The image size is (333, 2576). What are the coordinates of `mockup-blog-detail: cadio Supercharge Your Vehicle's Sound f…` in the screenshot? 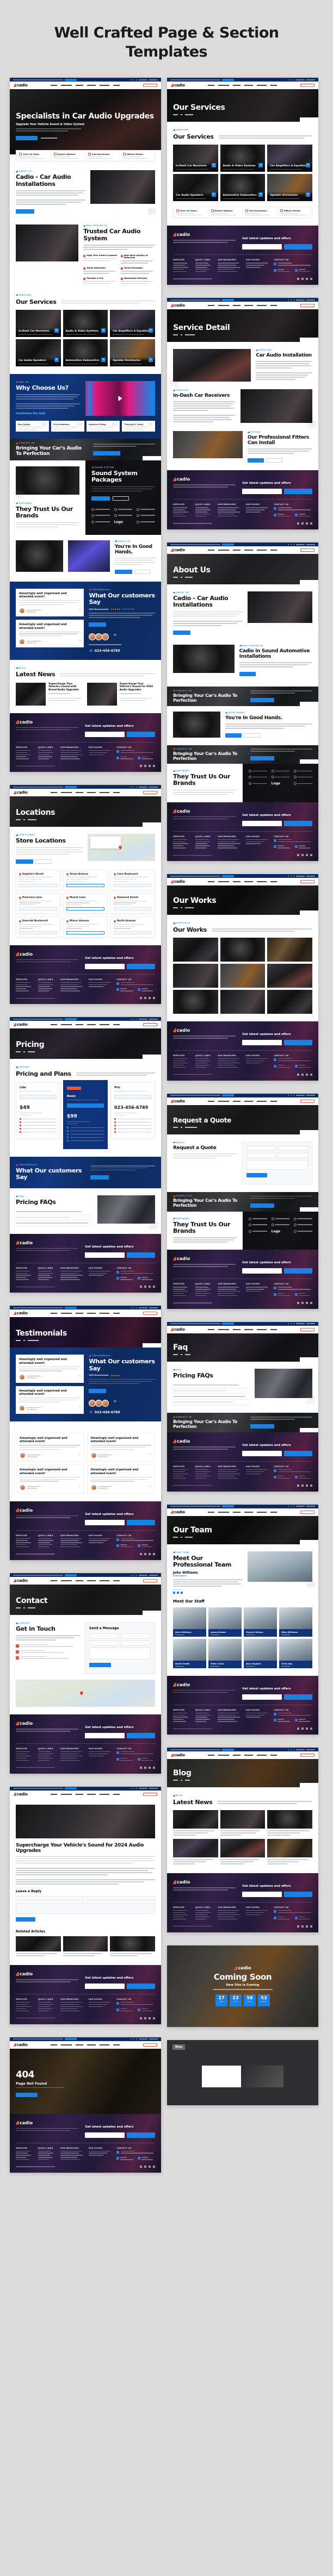 It's located at (85, 1905).